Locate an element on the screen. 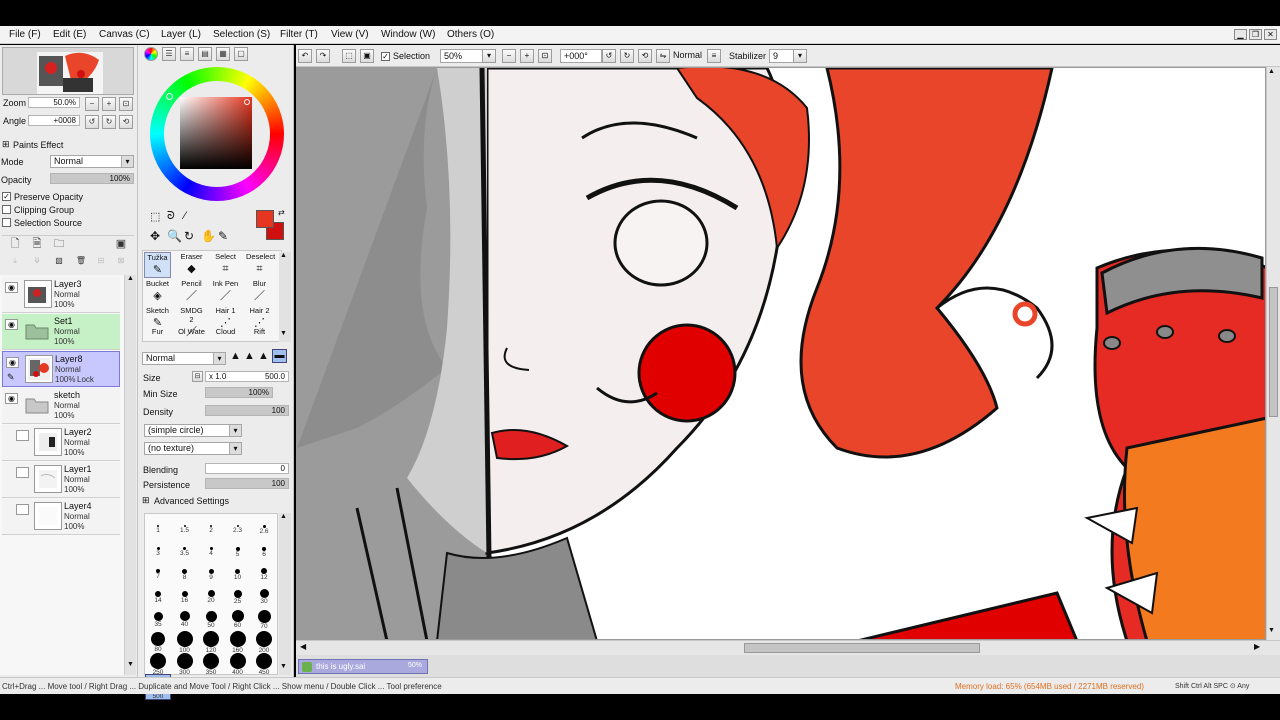 The width and height of the screenshot is (1280, 720). preserve-opacity-checkbox: ✓ is located at coordinates (6, 196).